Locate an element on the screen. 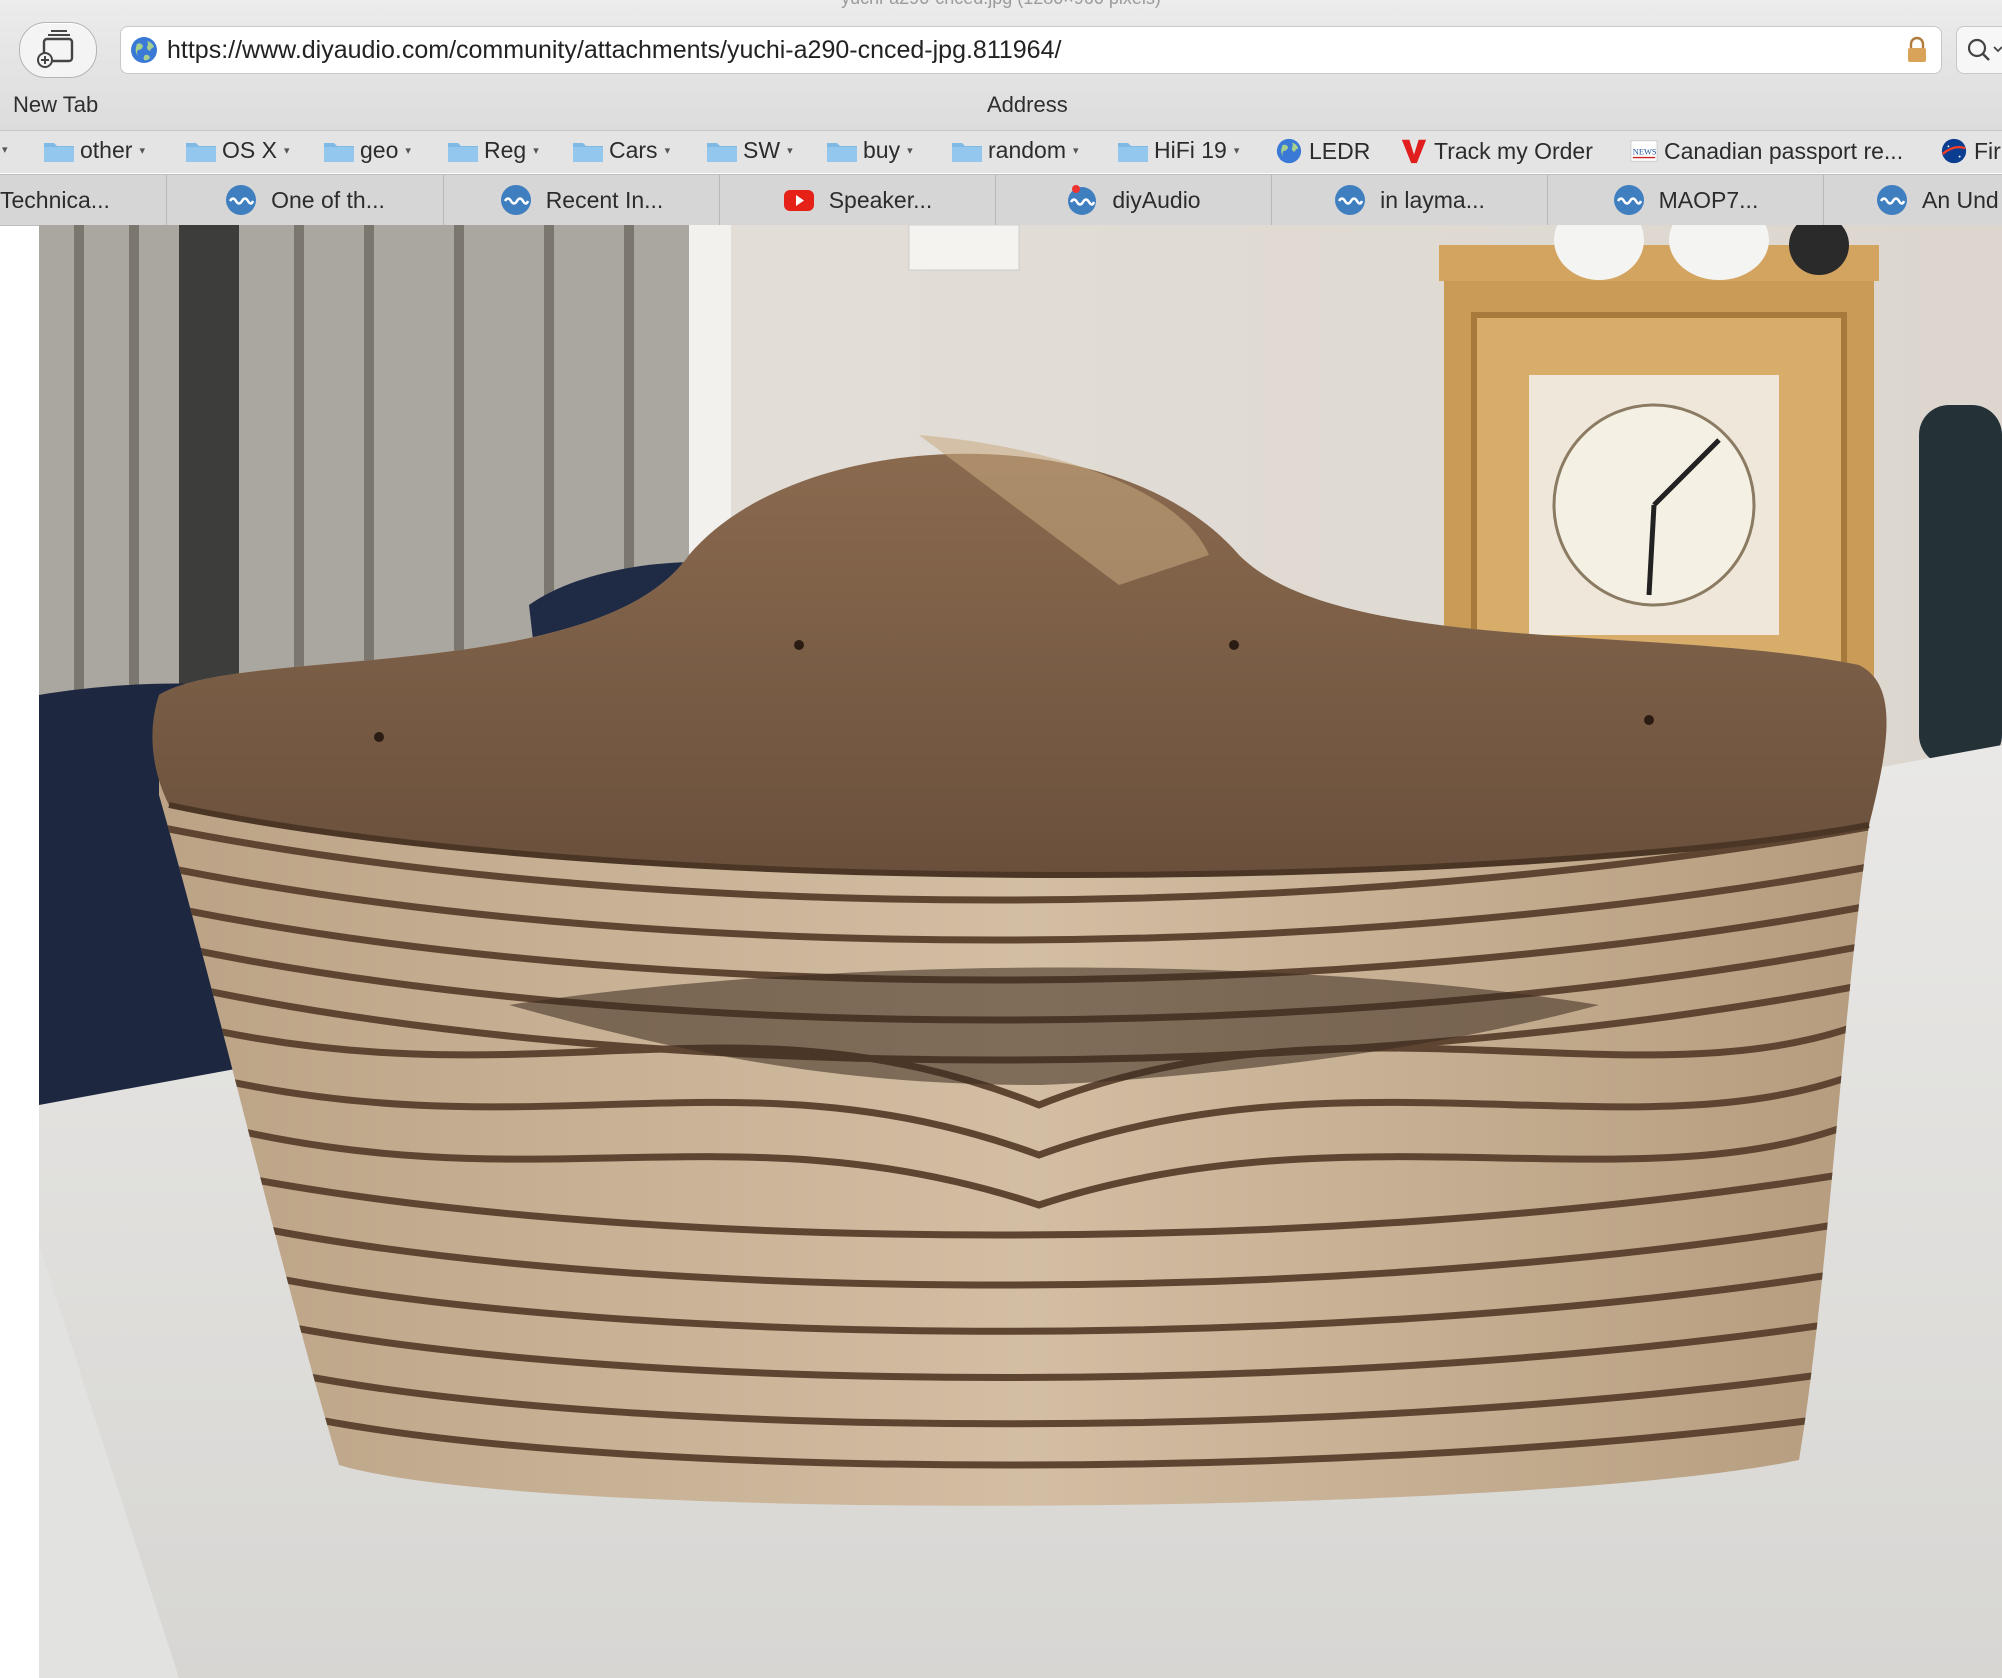 This screenshot has width=2002, height=1678. youtube-icon is located at coordinates (798, 200).